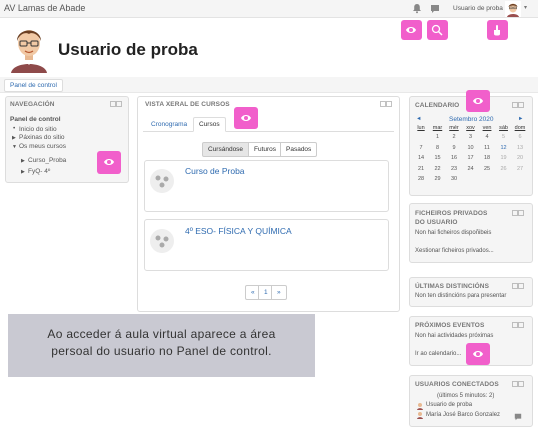 The height and width of the screenshot is (432, 538). What do you see at coordinates (450, 325) in the screenshot?
I see `events-title: PRÓXIMOS EVENTOS` at bounding box center [450, 325].